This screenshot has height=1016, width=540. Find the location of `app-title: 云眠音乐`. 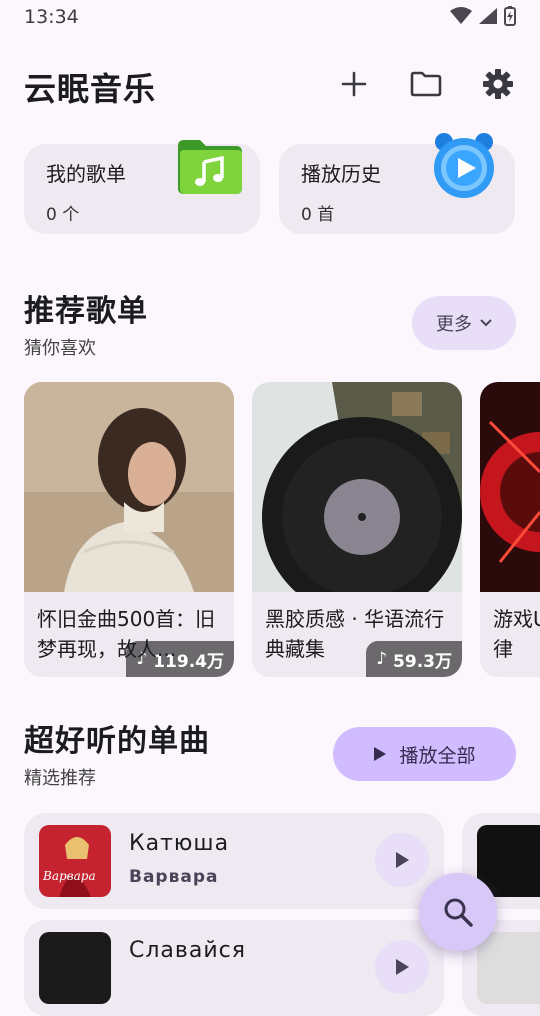

app-title: 云眠音乐 is located at coordinates (90, 89).